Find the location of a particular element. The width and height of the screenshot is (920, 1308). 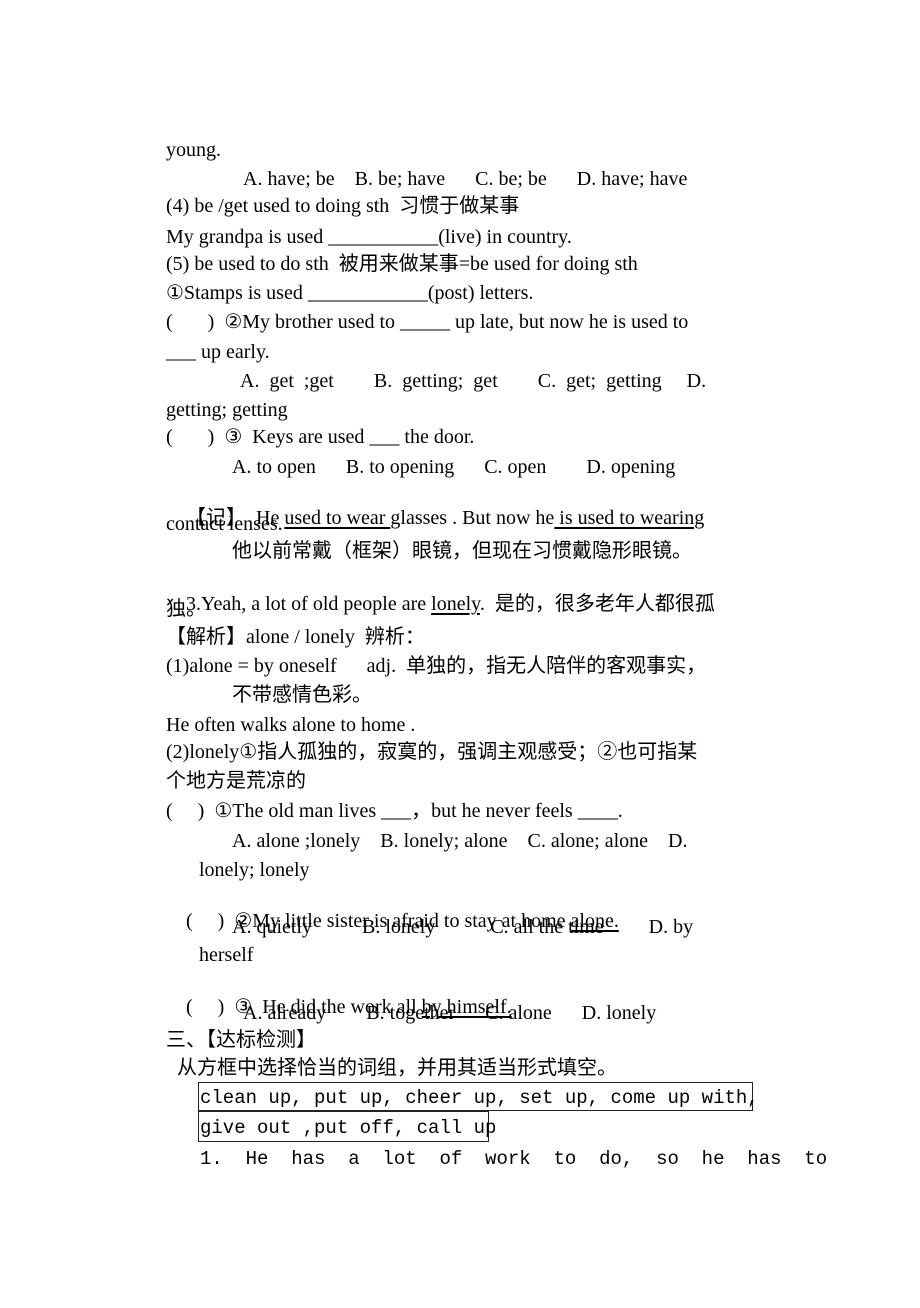

answer-options: lonely; lonely is located at coordinates (254, 870).